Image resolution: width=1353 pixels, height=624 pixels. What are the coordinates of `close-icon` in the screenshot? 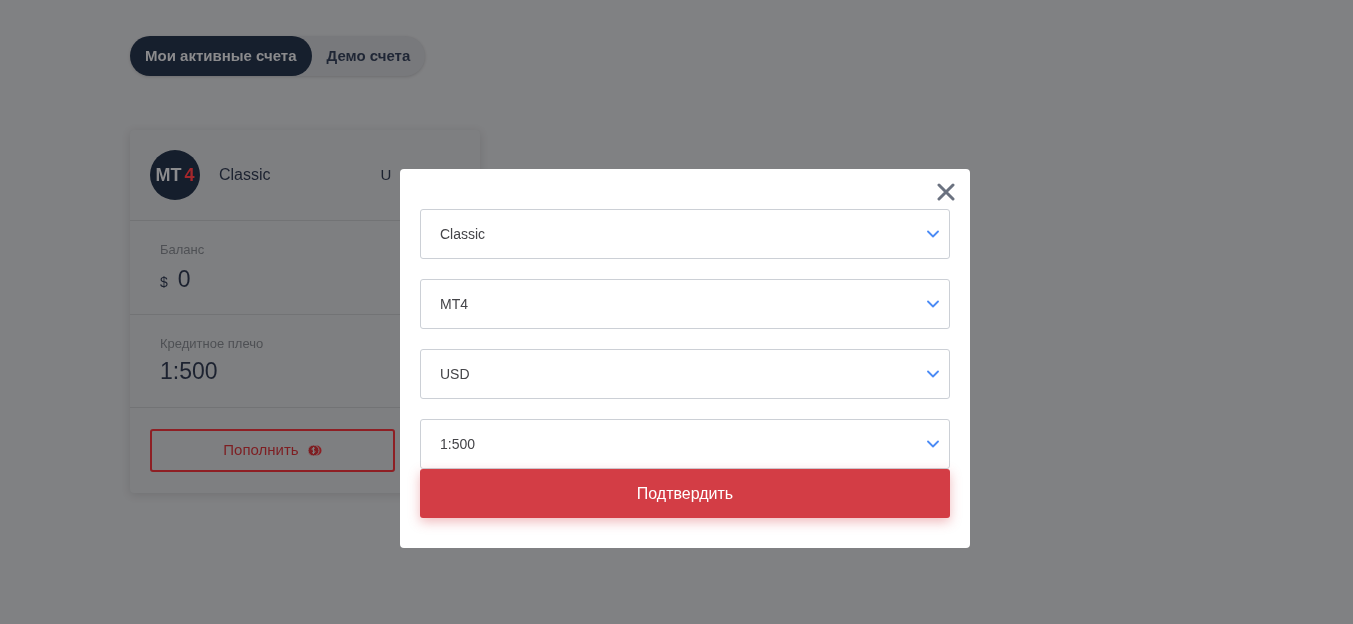 It's located at (946, 192).